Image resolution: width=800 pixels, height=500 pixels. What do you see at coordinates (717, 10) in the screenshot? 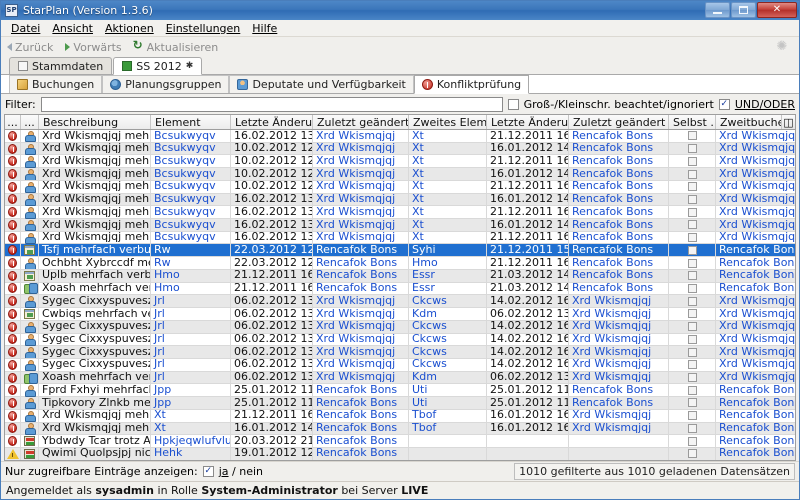
I see `minimize-button` at bounding box center [717, 10].